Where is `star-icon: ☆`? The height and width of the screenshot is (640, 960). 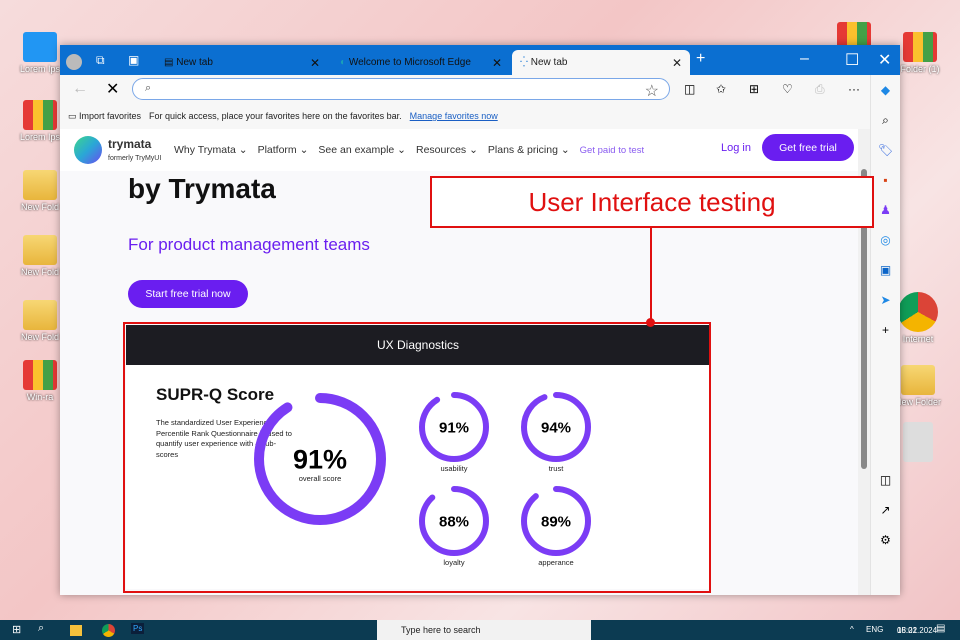
star-icon: ☆ is located at coordinates (652, 91).